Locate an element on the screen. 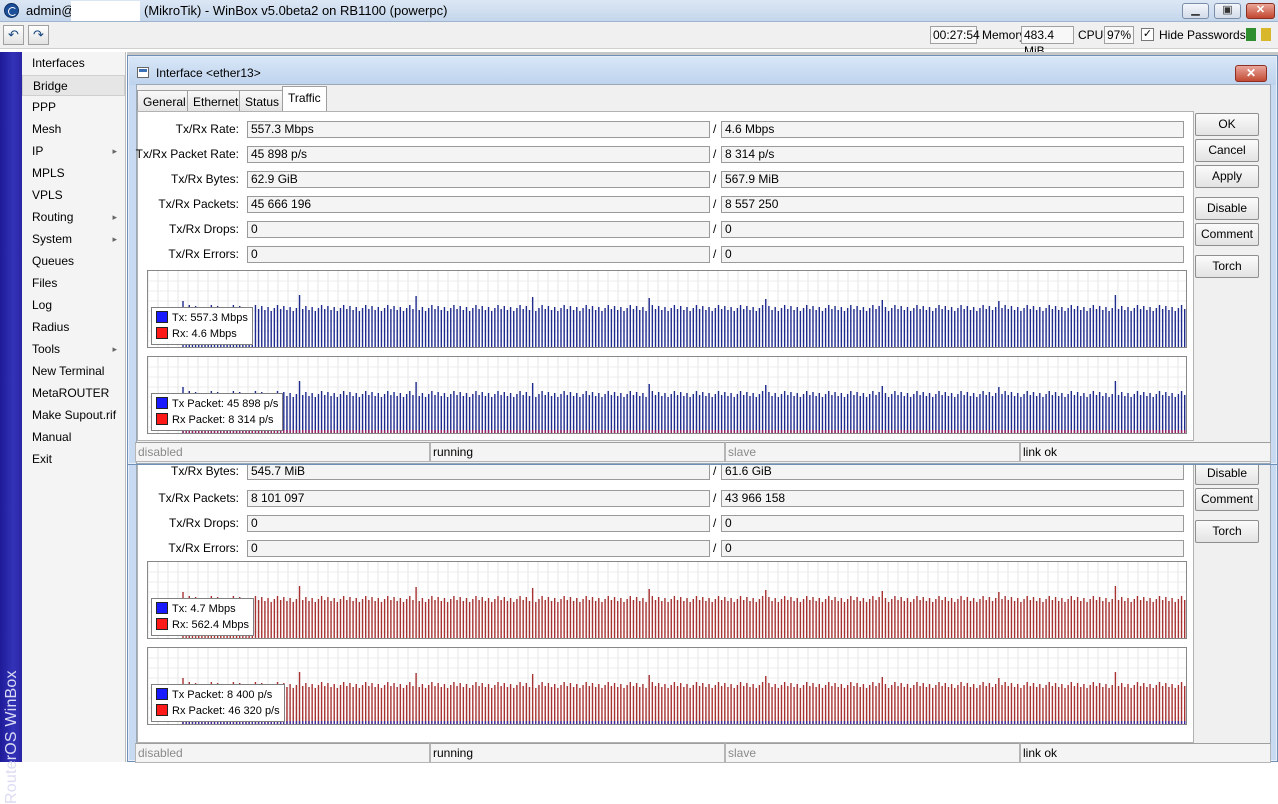 The height and width of the screenshot is (804, 1278). interface-action-buttons: OK Cancel Apply Disable Comment Torch is located at coordinates (1227, 195).